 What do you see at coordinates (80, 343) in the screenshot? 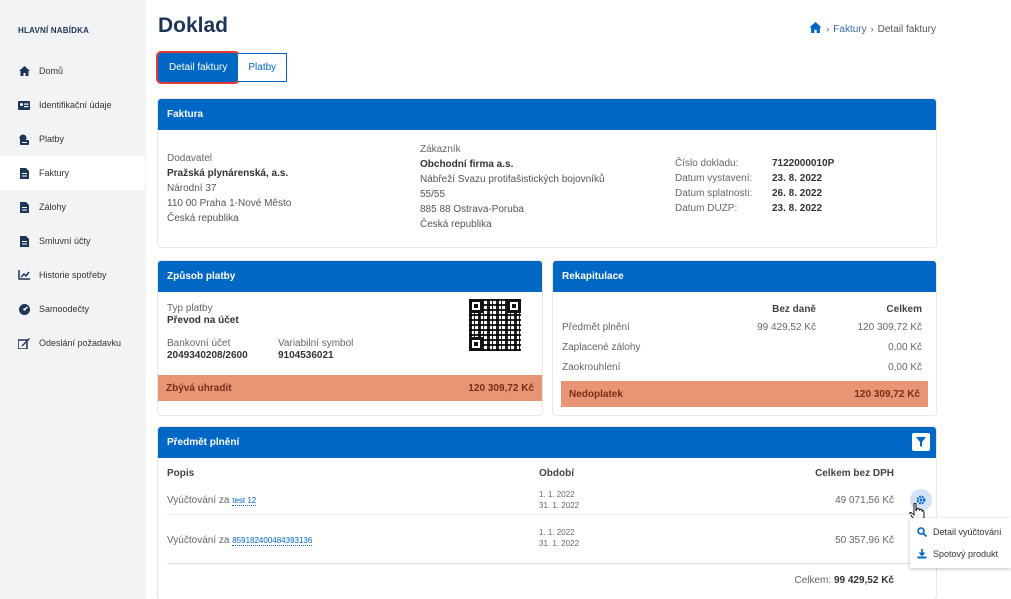
I see `sidebar-item-label: Odeslání požadavku` at bounding box center [80, 343].